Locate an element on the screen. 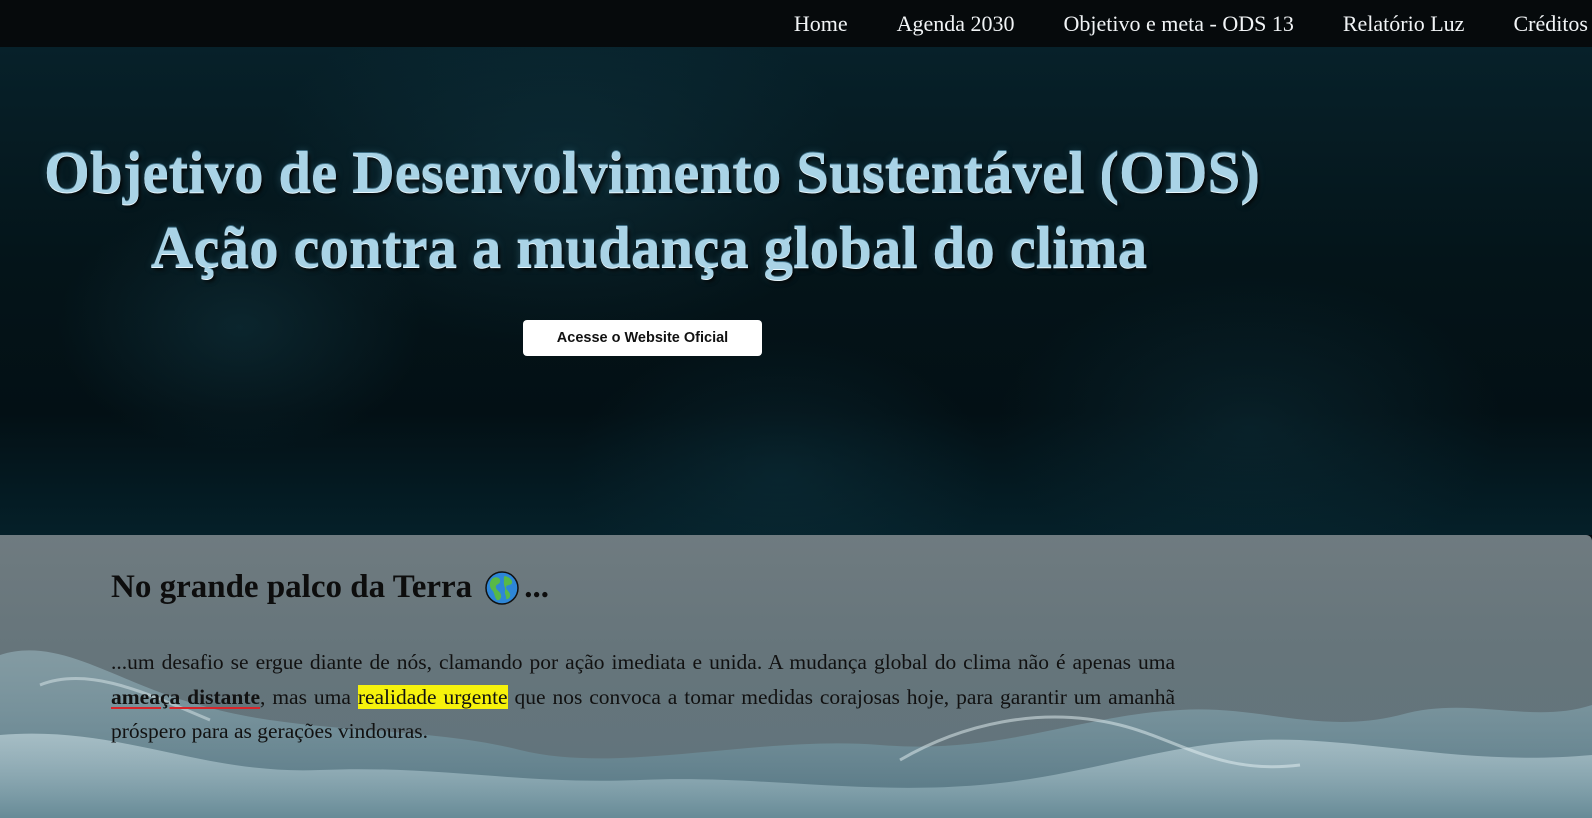  globe-americas-icon is located at coordinates (502, 587).